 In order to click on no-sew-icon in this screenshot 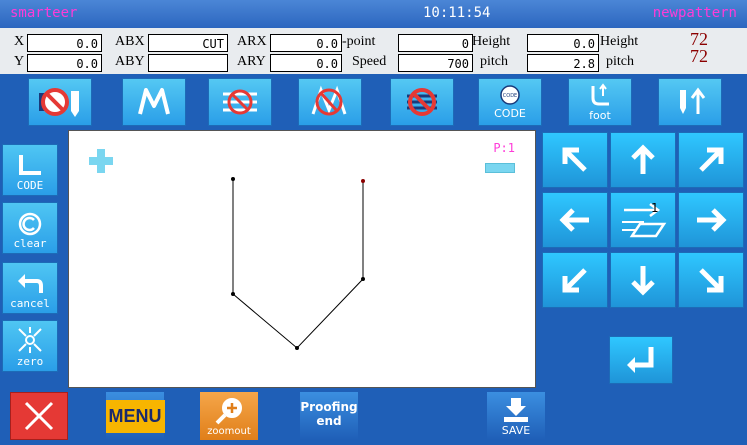, I will do `click(59, 102)`.